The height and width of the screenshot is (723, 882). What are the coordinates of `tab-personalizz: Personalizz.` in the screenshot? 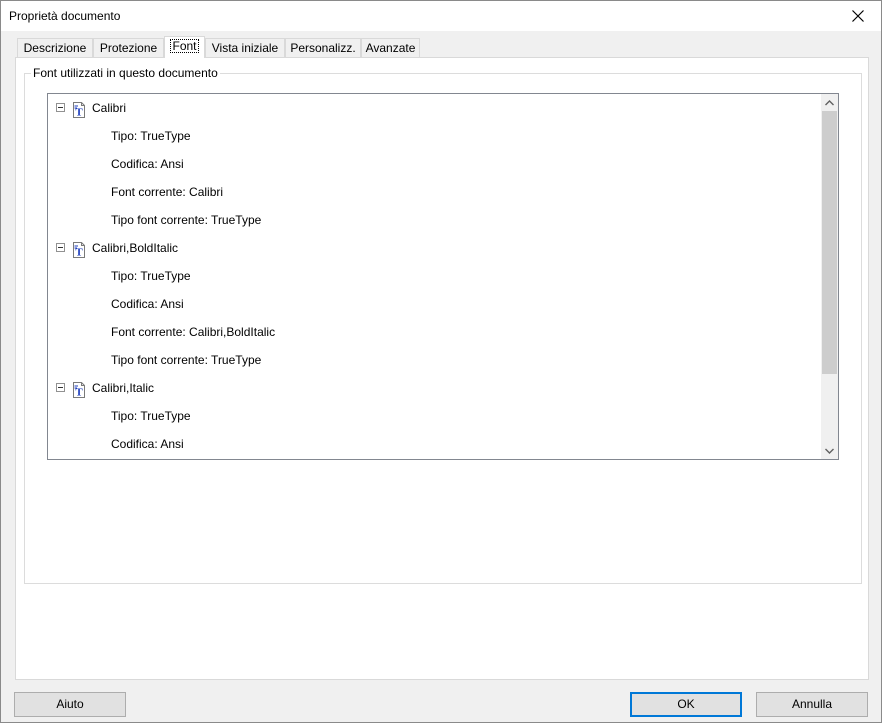 It's located at (323, 48).